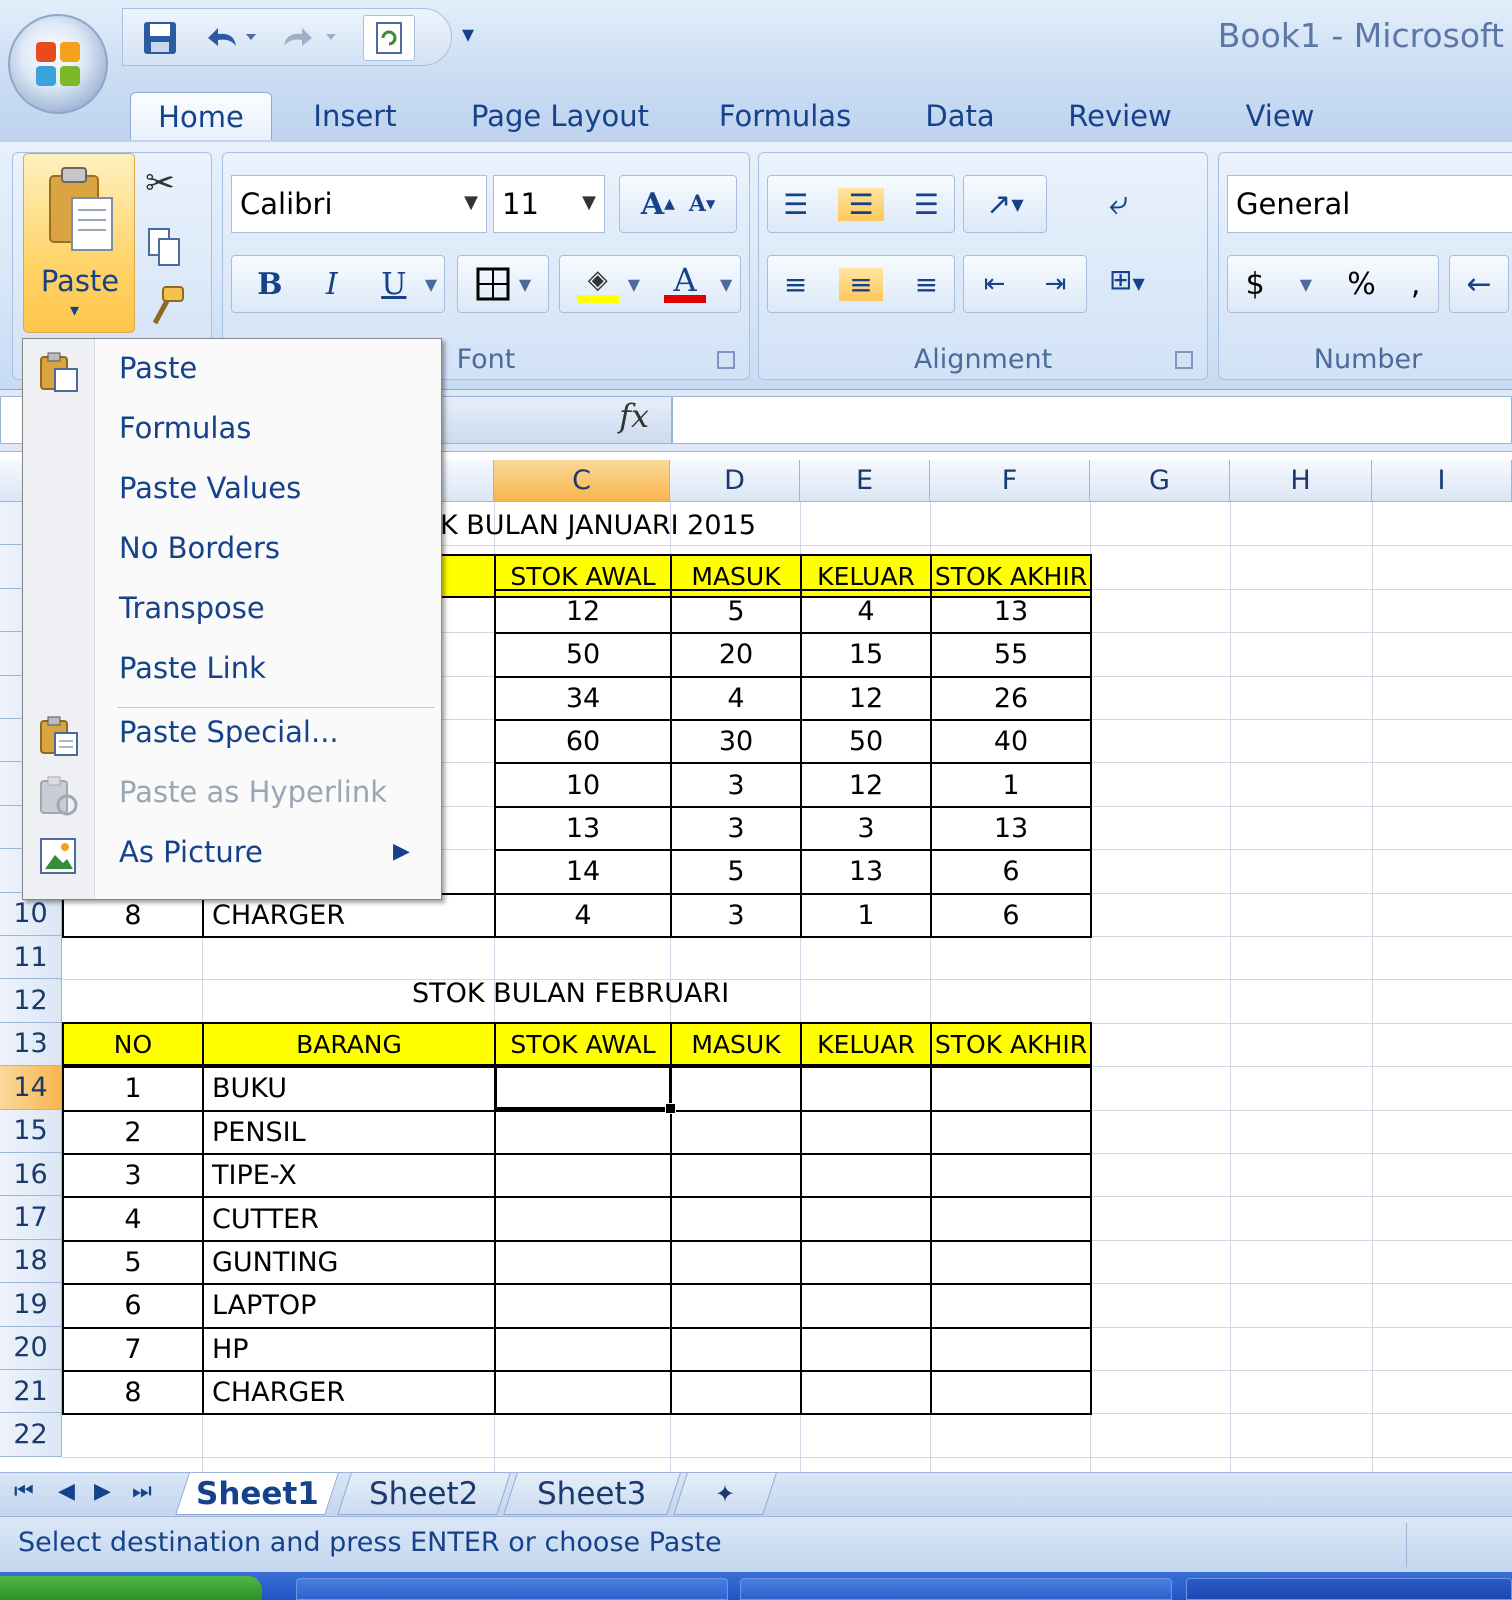 The image size is (1512, 1600). Describe the element at coordinates (736, 611) in the screenshot. I see `table1-cell: 5` at that location.